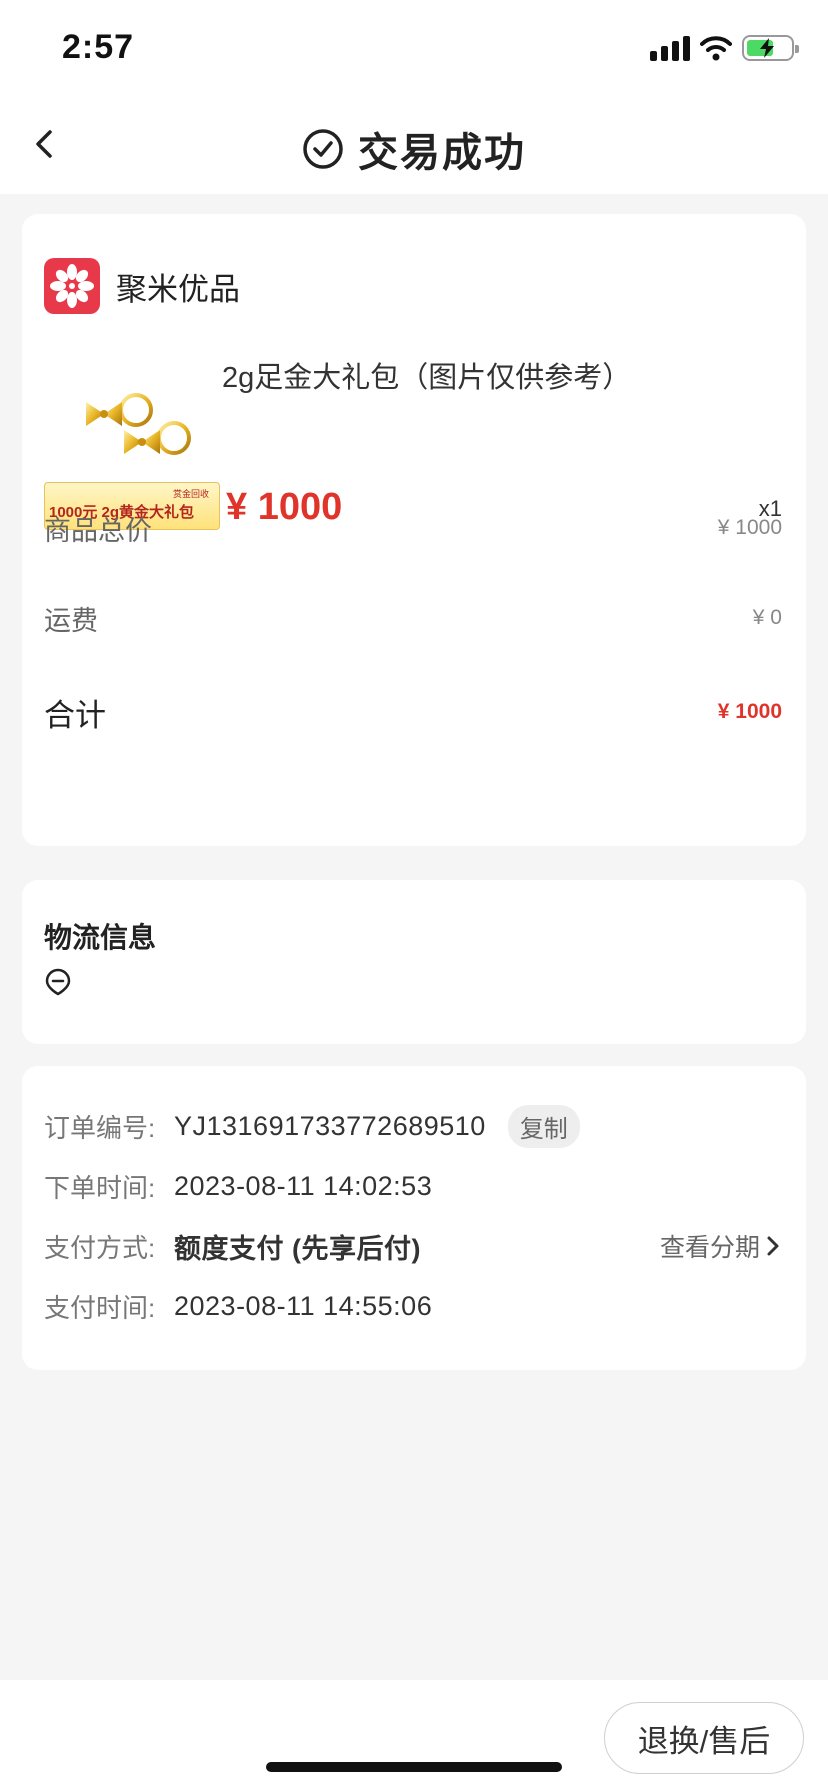  Describe the element at coordinates (303, 1305) in the screenshot. I see `paid-time-value: 2023-08-11 14:55:06` at that location.